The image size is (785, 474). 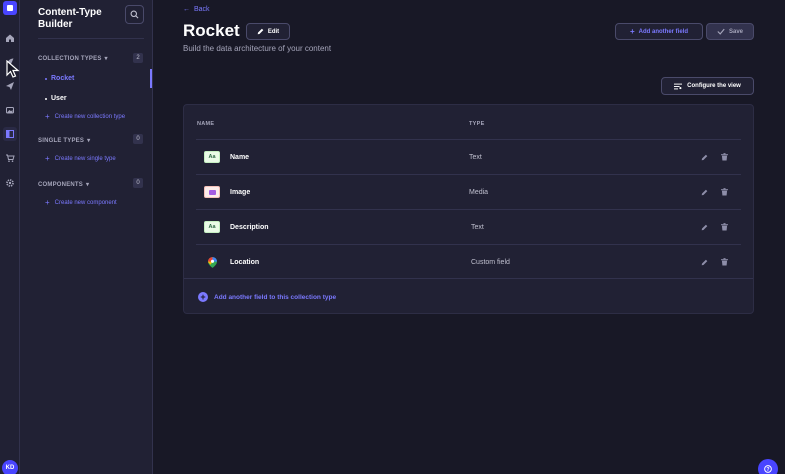 What do you see at coordinates (202, 9) in the screenshot?
I see `back-label: Back` at bounding box center [202, 9].